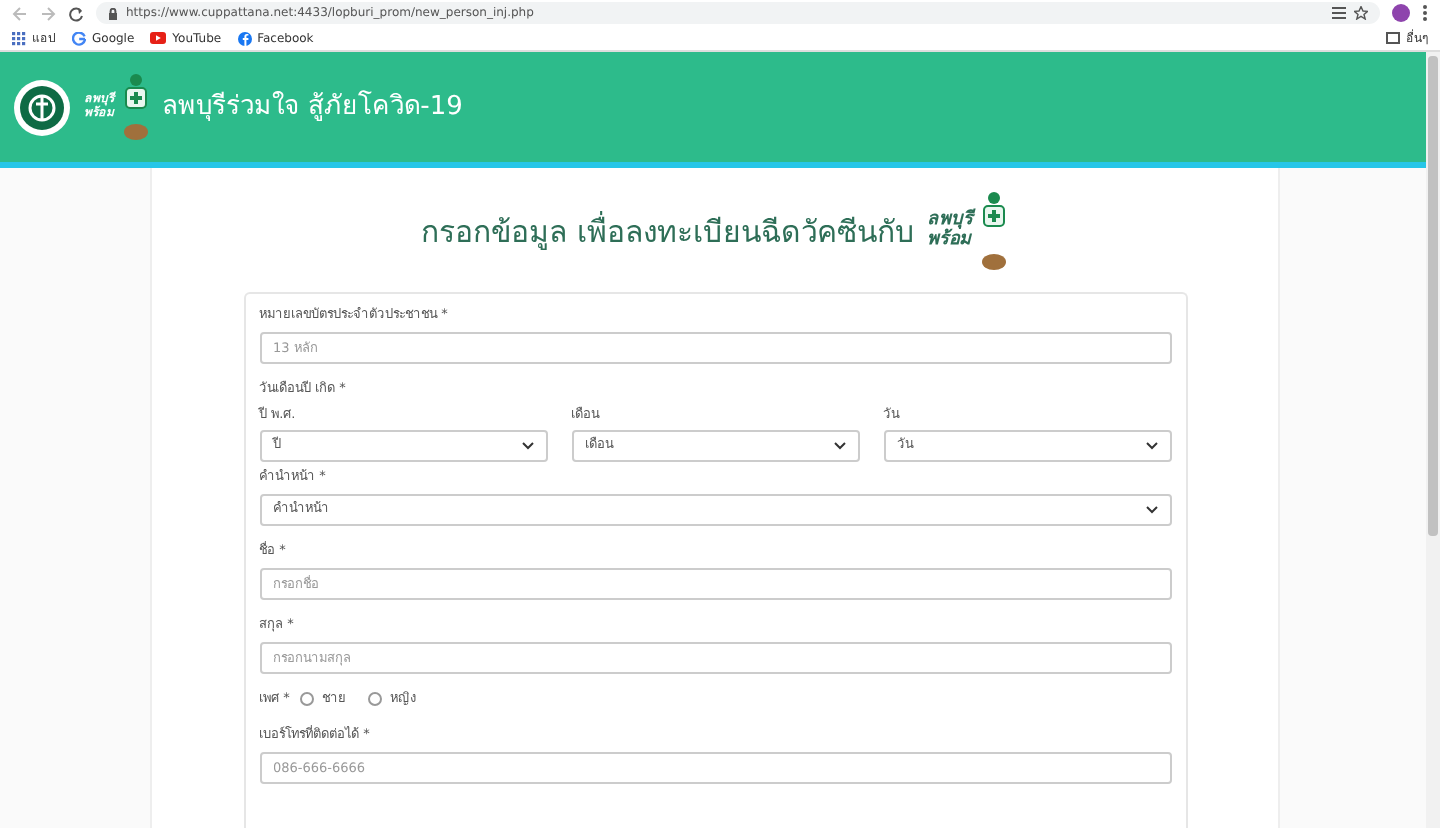 The image size is (1440, 828). What do you see at coordinates (76, 13) in the screenshot?
I see `reload-icon` at bounding box center [76, 13].